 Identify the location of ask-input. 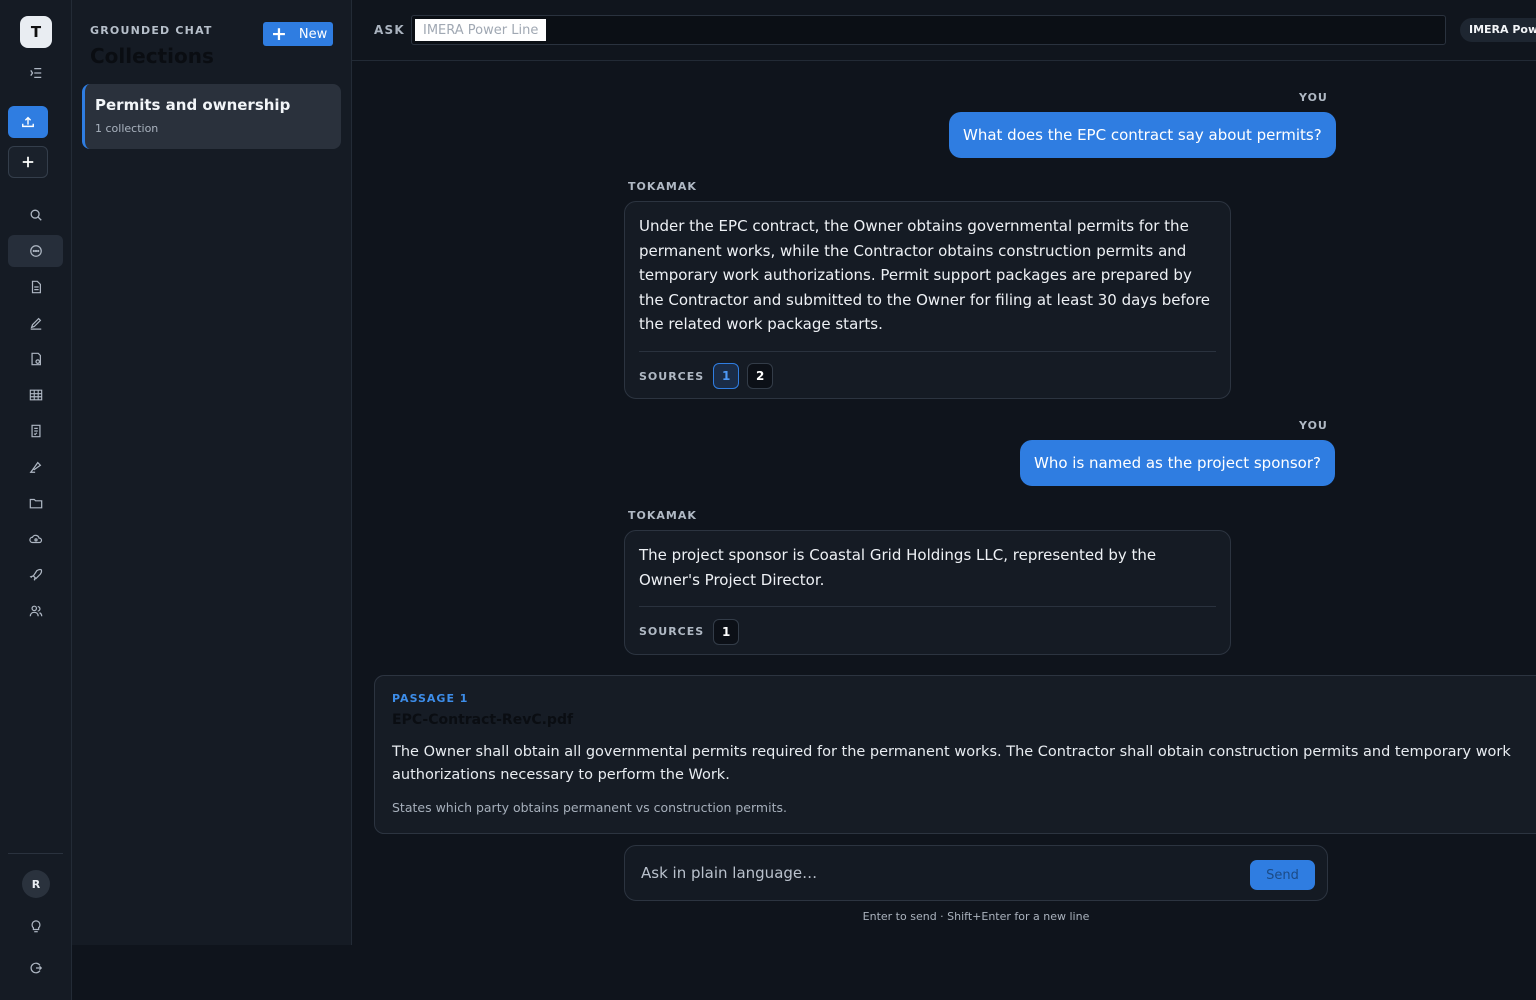
(480, 30).